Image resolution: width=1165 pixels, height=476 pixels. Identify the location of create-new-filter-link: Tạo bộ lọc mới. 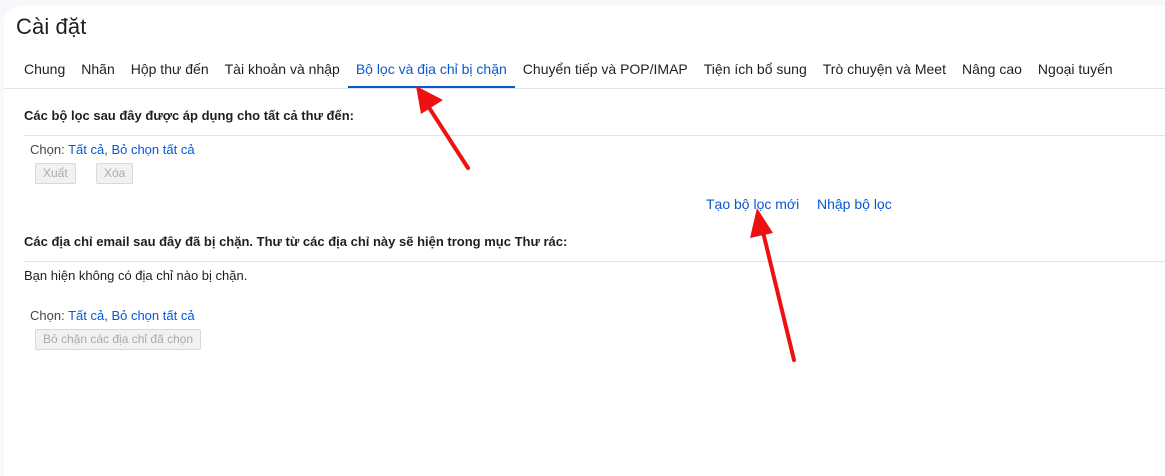
(752, 204).